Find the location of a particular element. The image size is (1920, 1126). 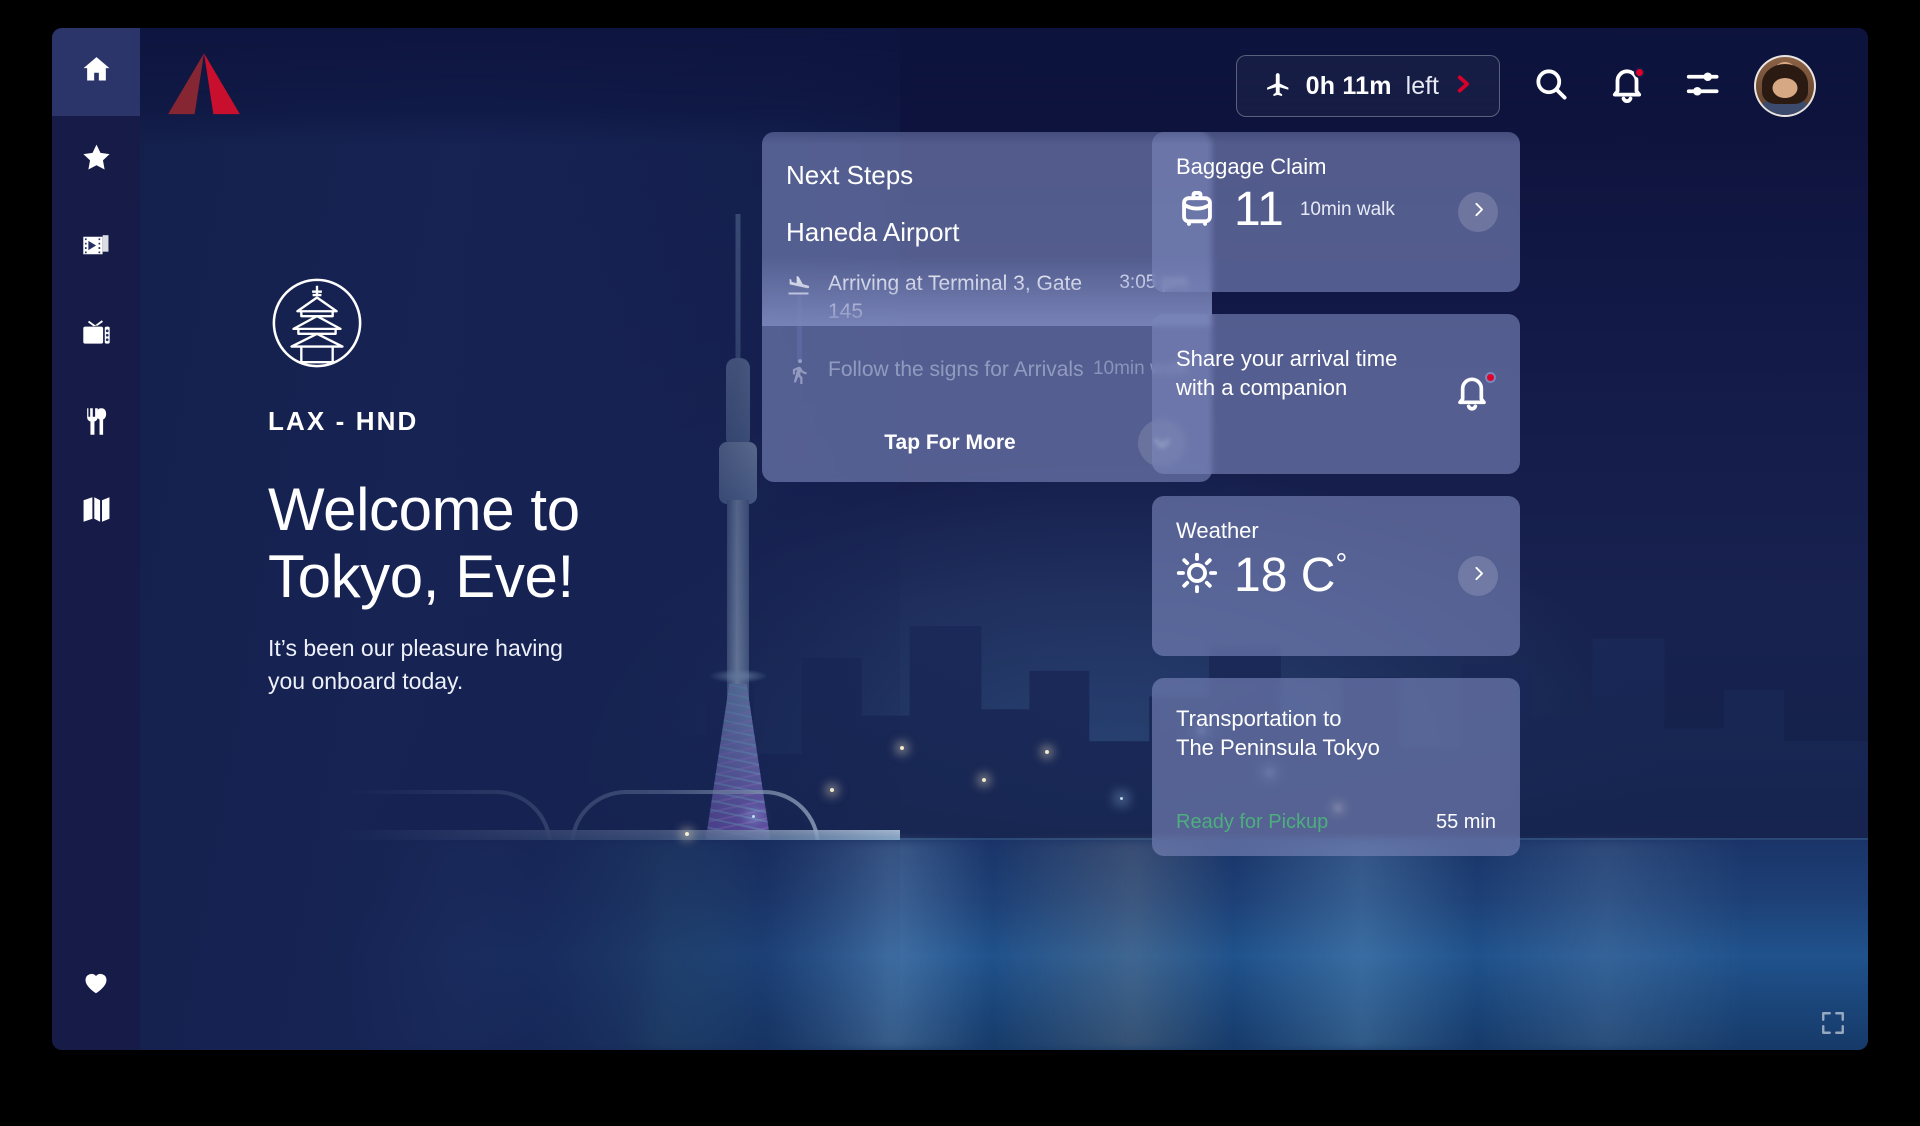

film-icon is located at coordinates (96, 248).